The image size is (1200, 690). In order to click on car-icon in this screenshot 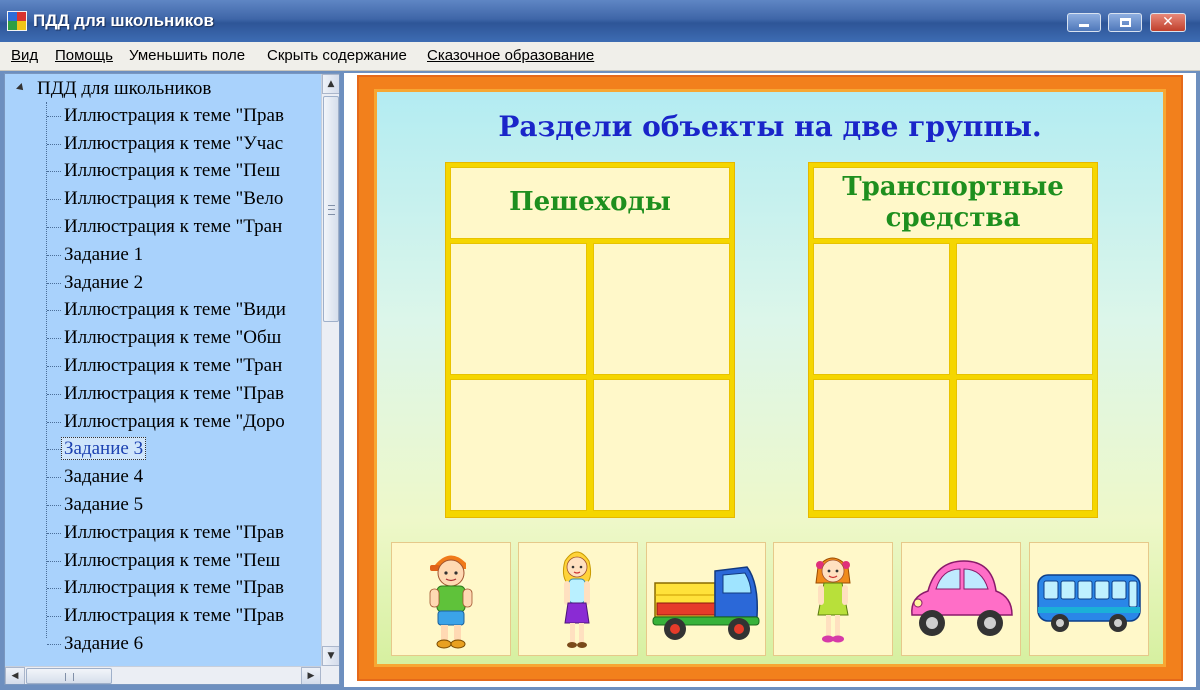, I will do `click(962, 598)`.